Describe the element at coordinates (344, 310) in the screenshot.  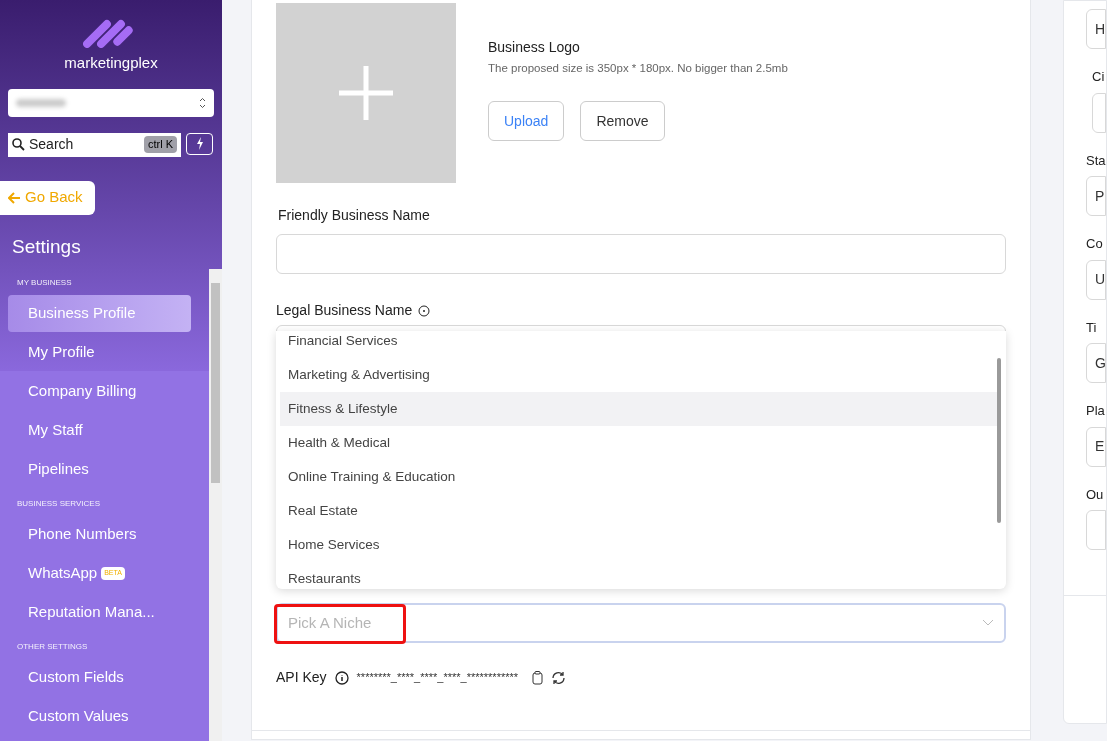
I see `field-label: Legal Business Name` at that location.